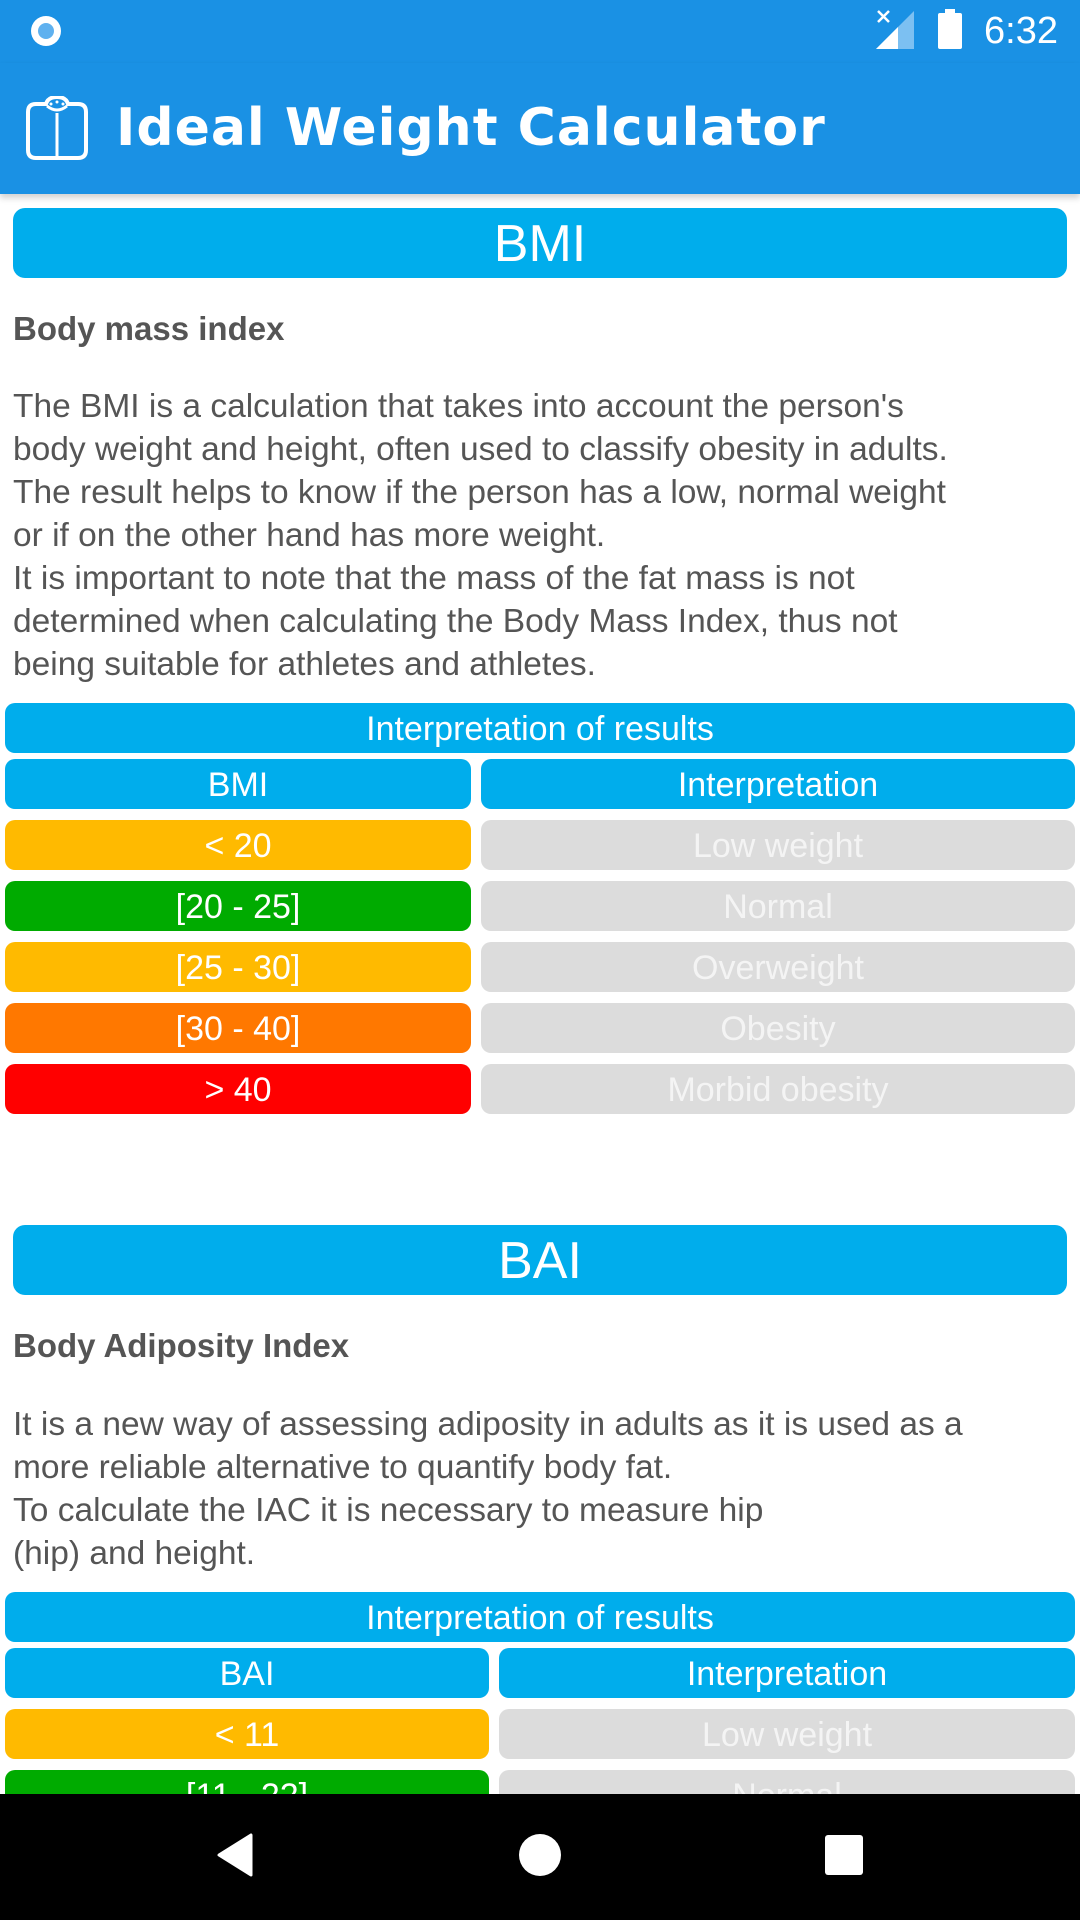  I want to click on home-button, so click(540, 1857).